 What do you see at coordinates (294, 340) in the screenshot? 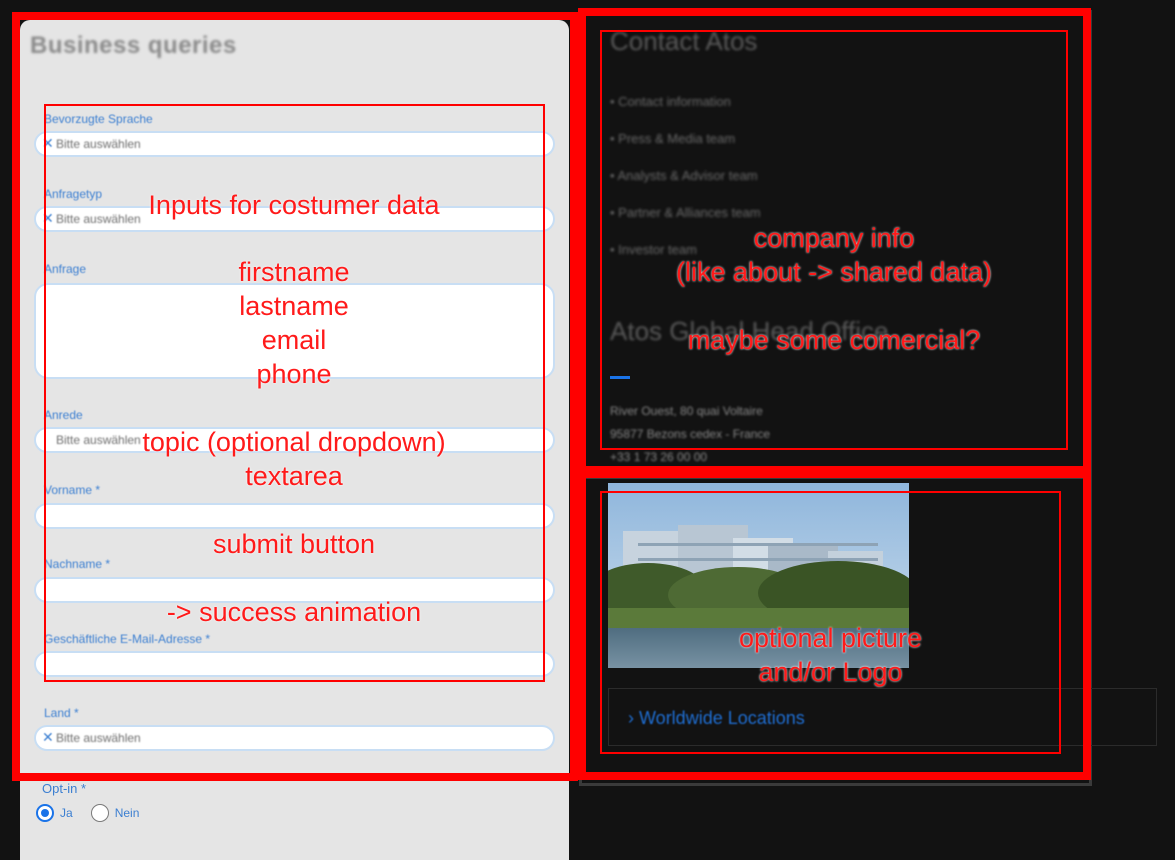
I see `annotation-email: email` at bounding box center [294, 340].